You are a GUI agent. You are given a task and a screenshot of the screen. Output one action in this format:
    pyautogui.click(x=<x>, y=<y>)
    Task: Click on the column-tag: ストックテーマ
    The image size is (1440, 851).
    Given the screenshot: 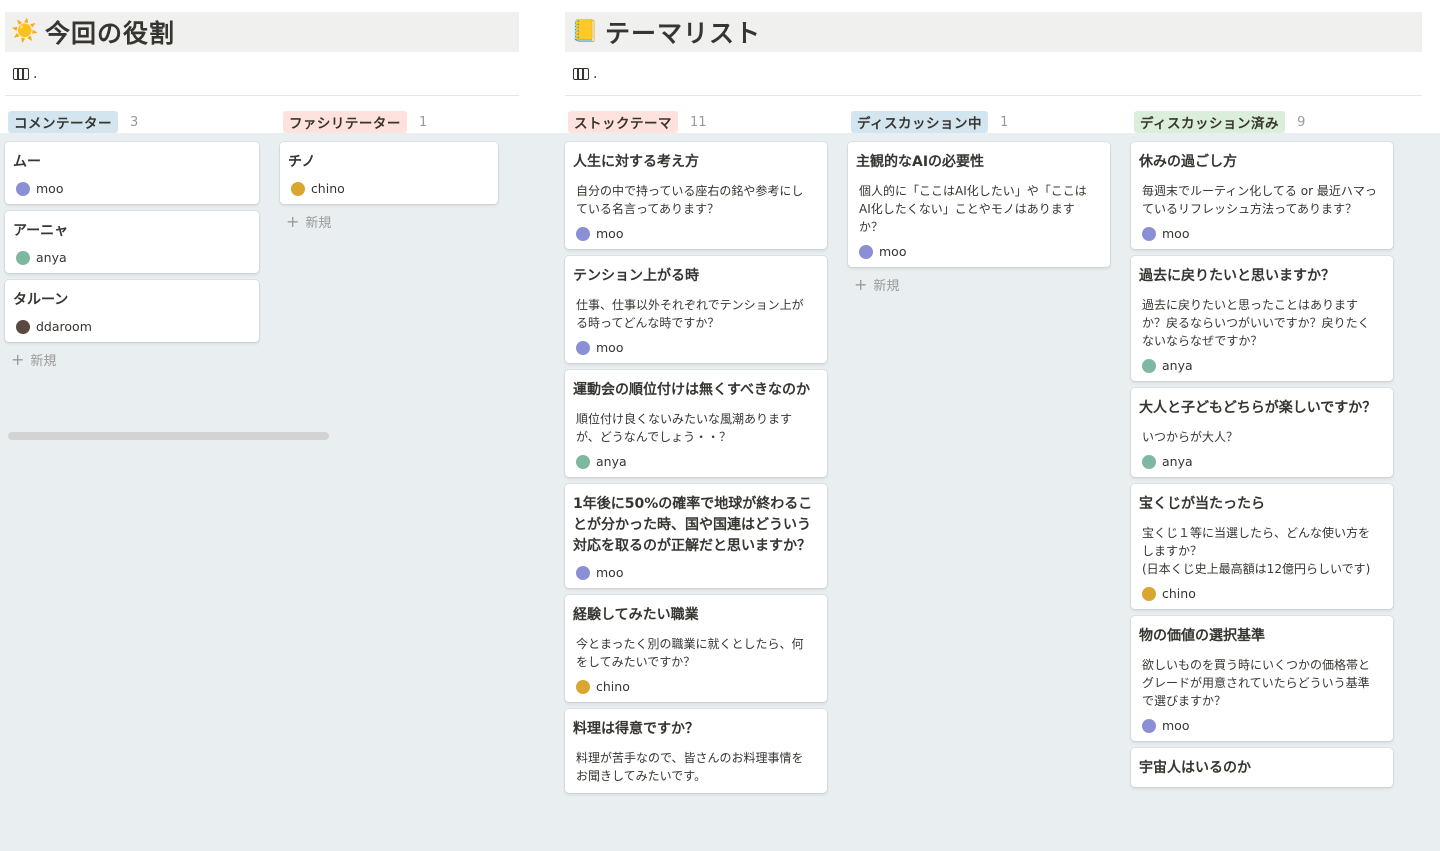 What is the action you would take?
    pyautogui.click(x=623, y=122)
    